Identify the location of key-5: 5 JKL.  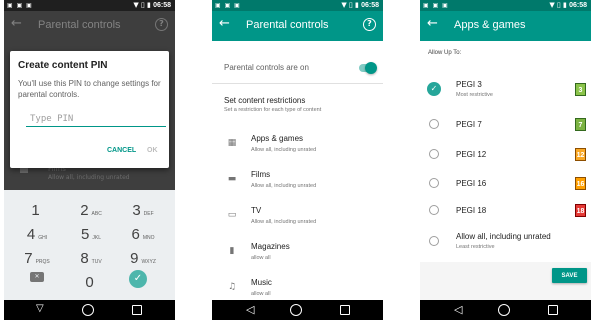
(91, 234).